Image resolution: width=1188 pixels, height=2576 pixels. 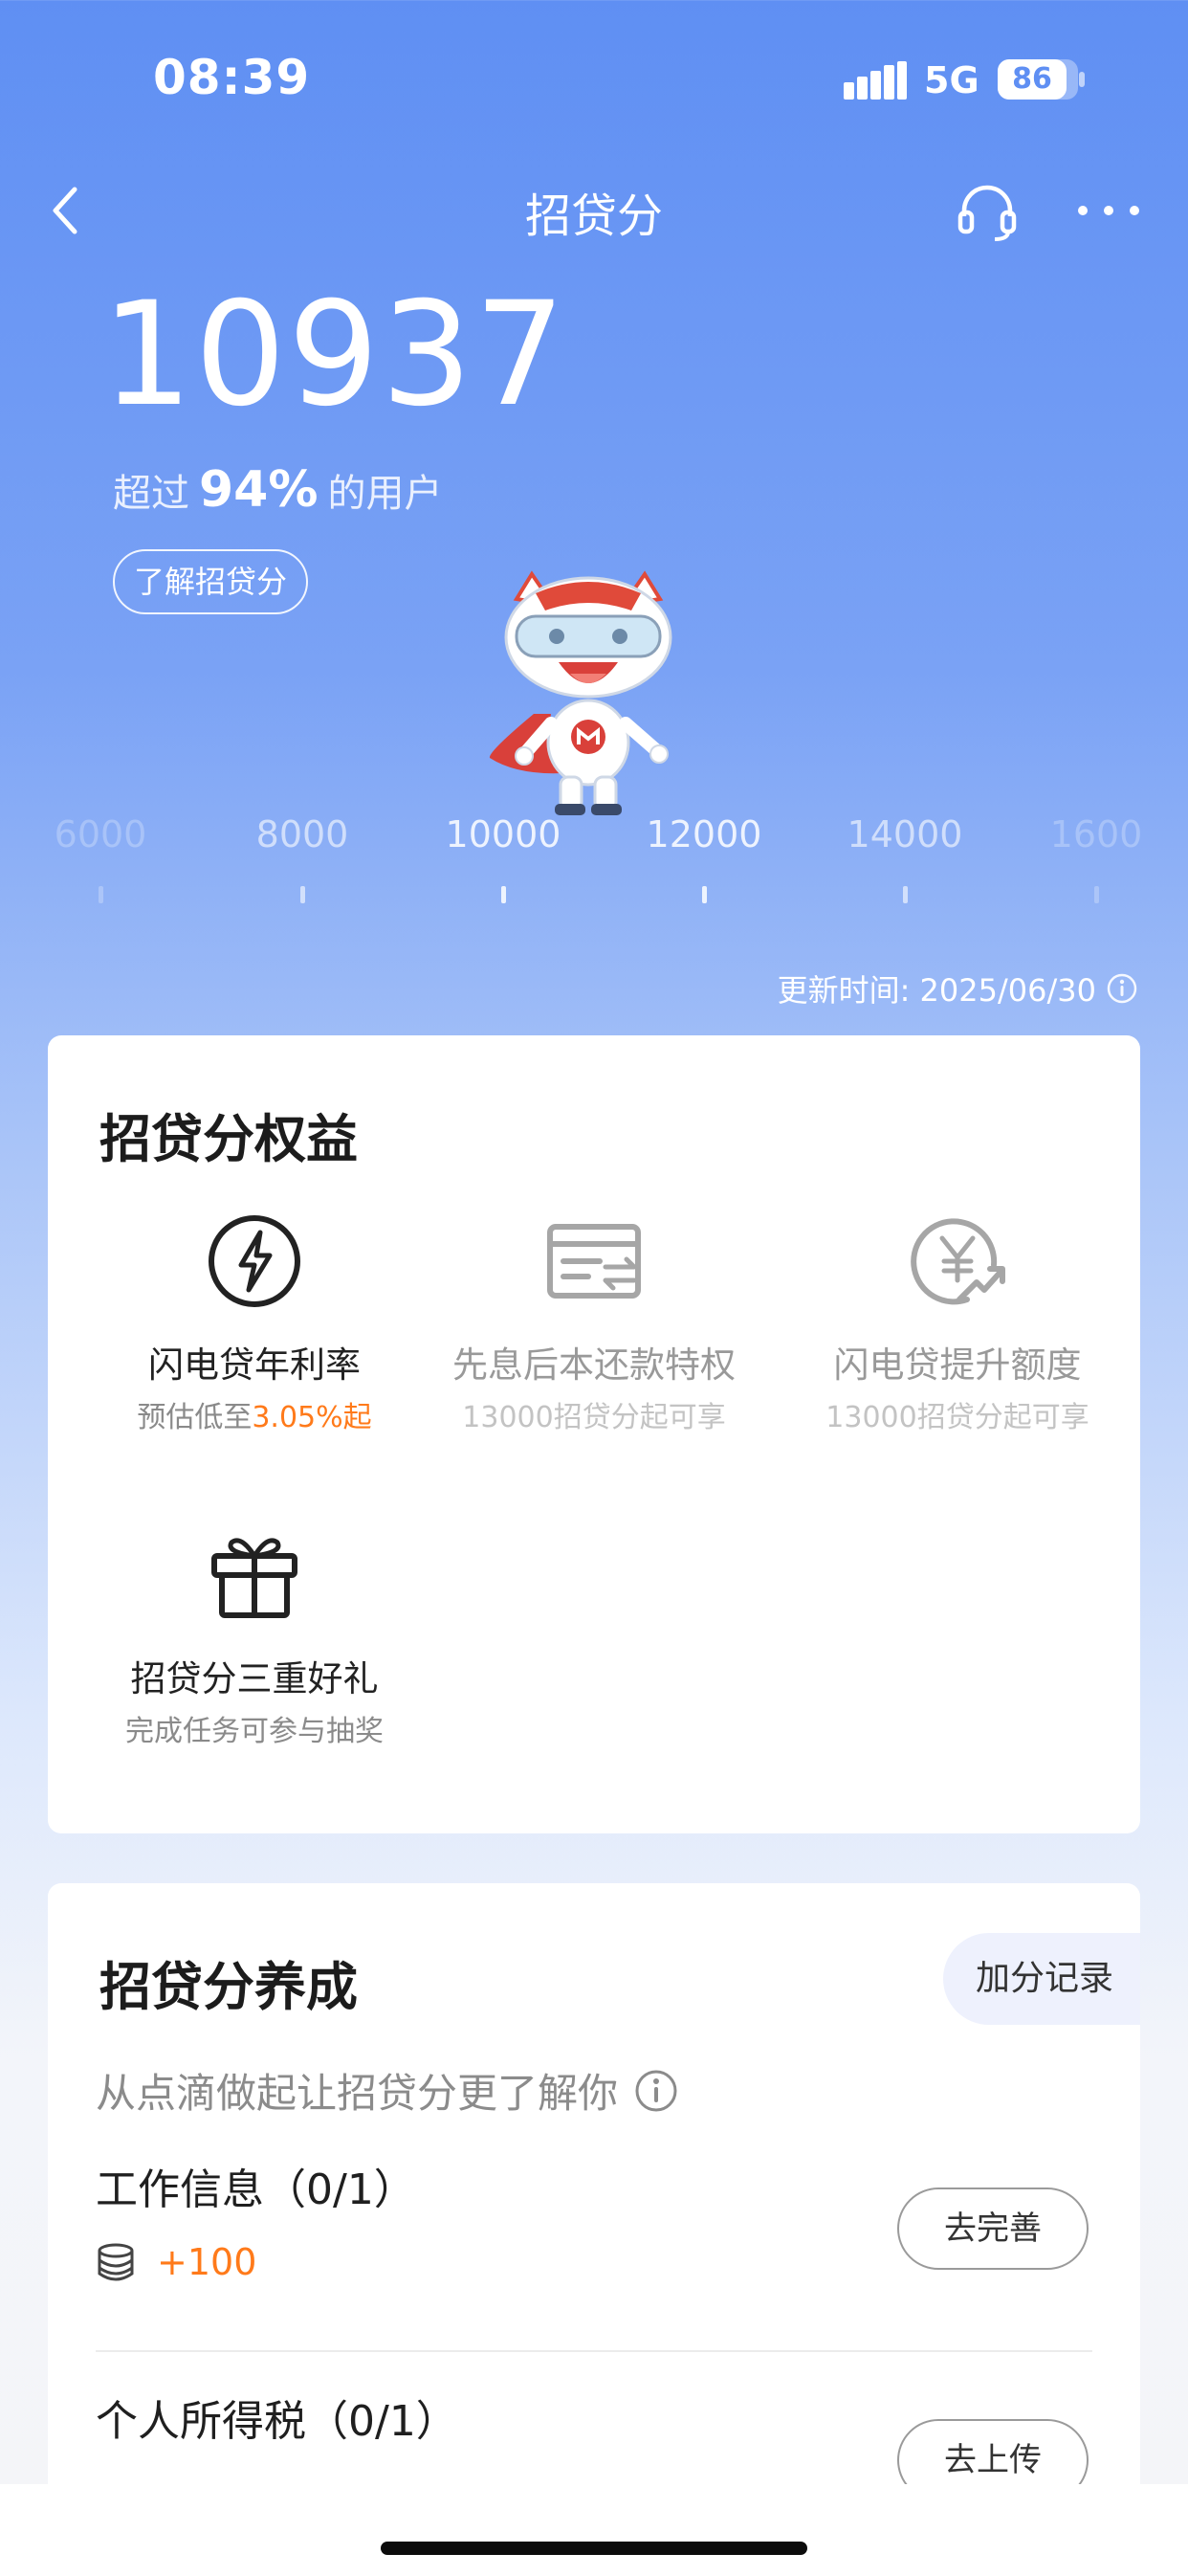 What do you see at coordinates (385, 494) in the screenshot?
I see `rank-suffix: 的用户` at bounding box center [385, 494].